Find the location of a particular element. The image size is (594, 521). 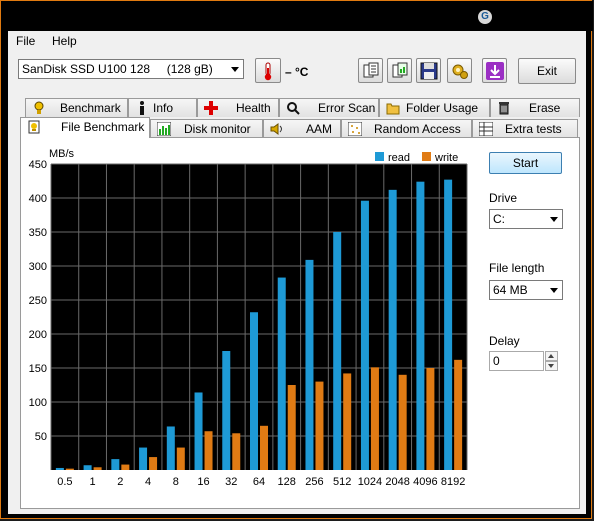

temperature-readout: – °C is located at coordinates (297, 72).